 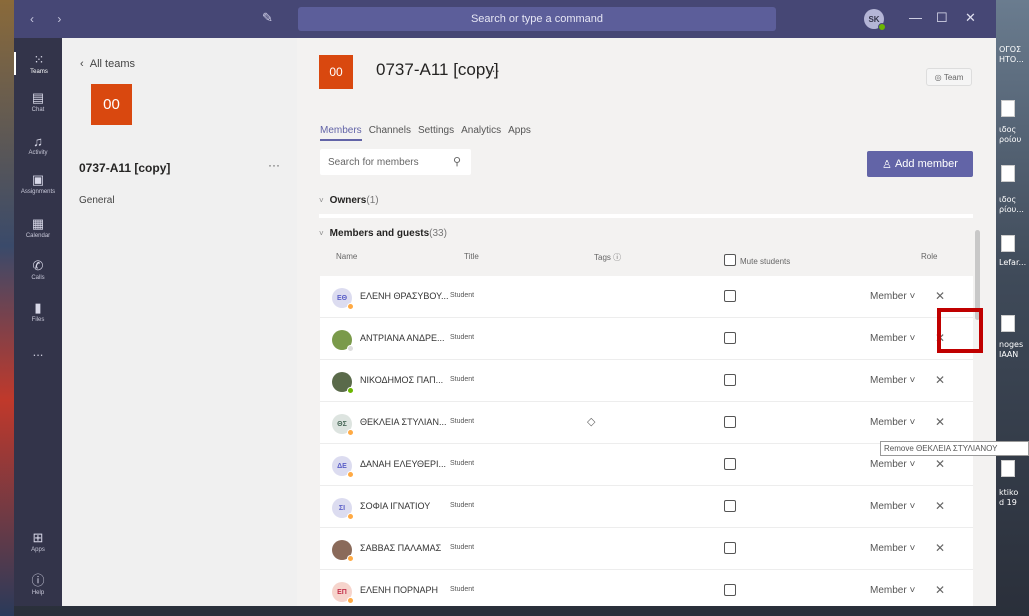 I want to click on rail-teams: ⁙ Teams, so click(x=38, y=63).